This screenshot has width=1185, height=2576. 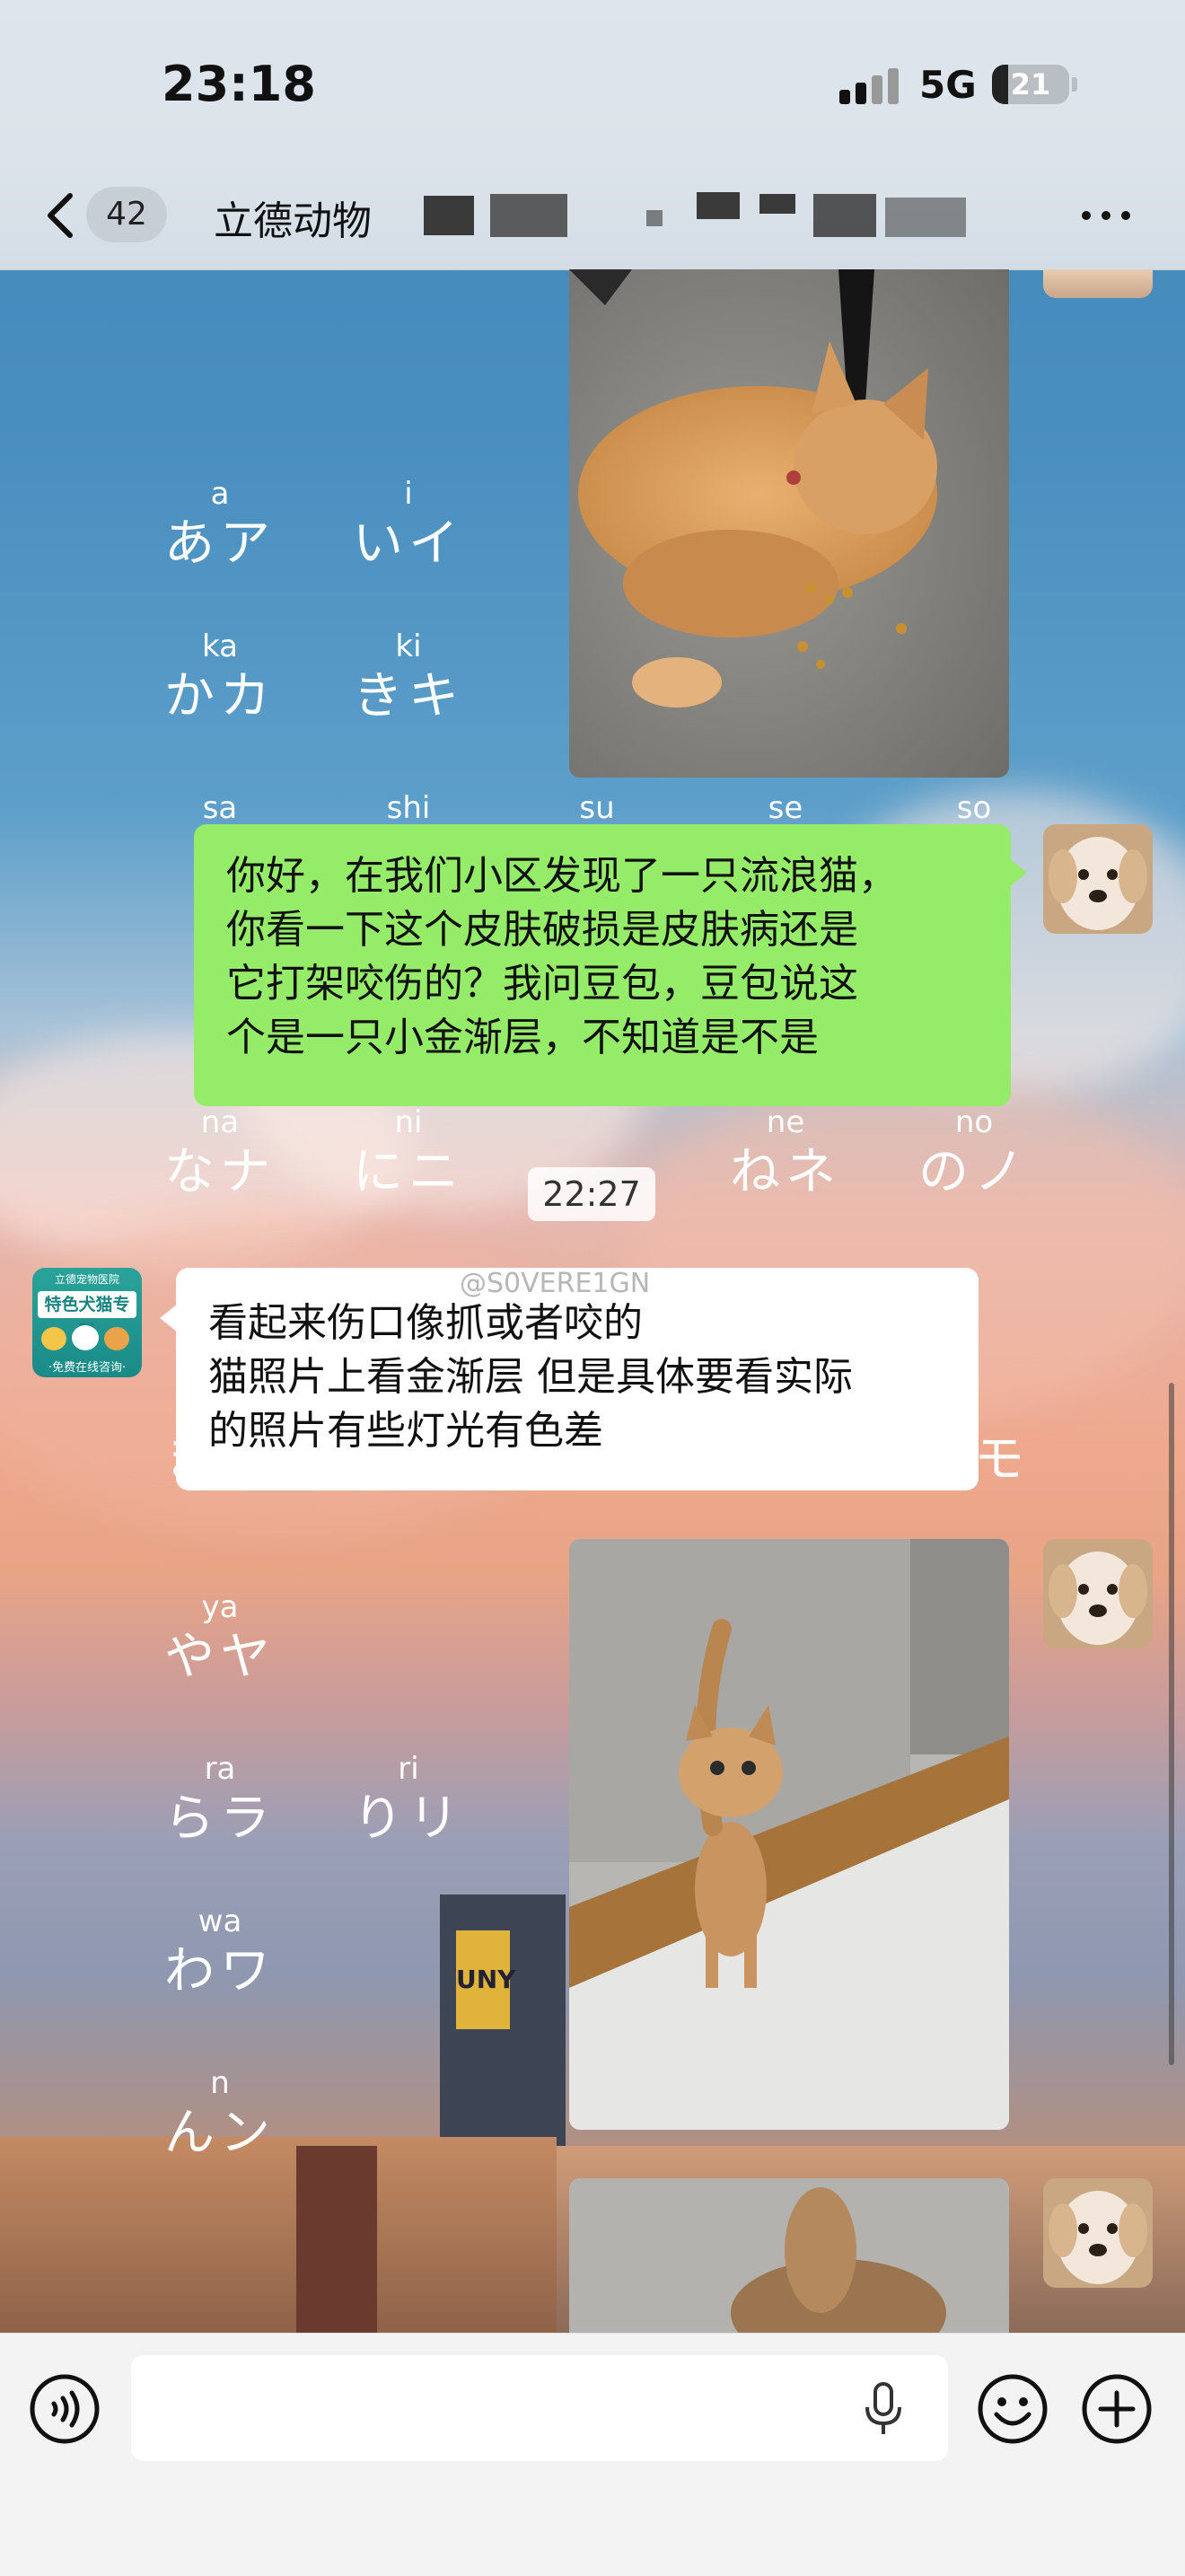 I want to click on kana-characters: にニ, so click(x=408, y=1172).